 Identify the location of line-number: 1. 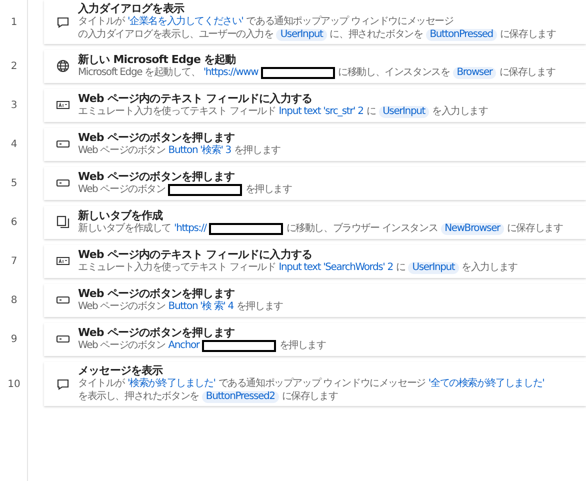
(14, 22).